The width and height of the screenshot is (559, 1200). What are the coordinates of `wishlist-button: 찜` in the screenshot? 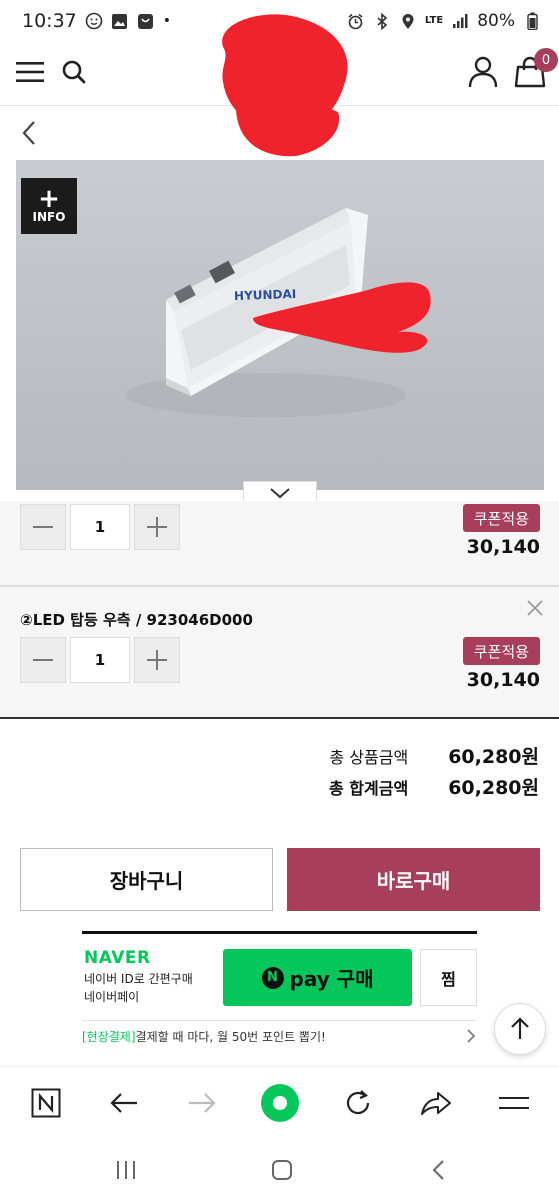 It's located at (448, 977).